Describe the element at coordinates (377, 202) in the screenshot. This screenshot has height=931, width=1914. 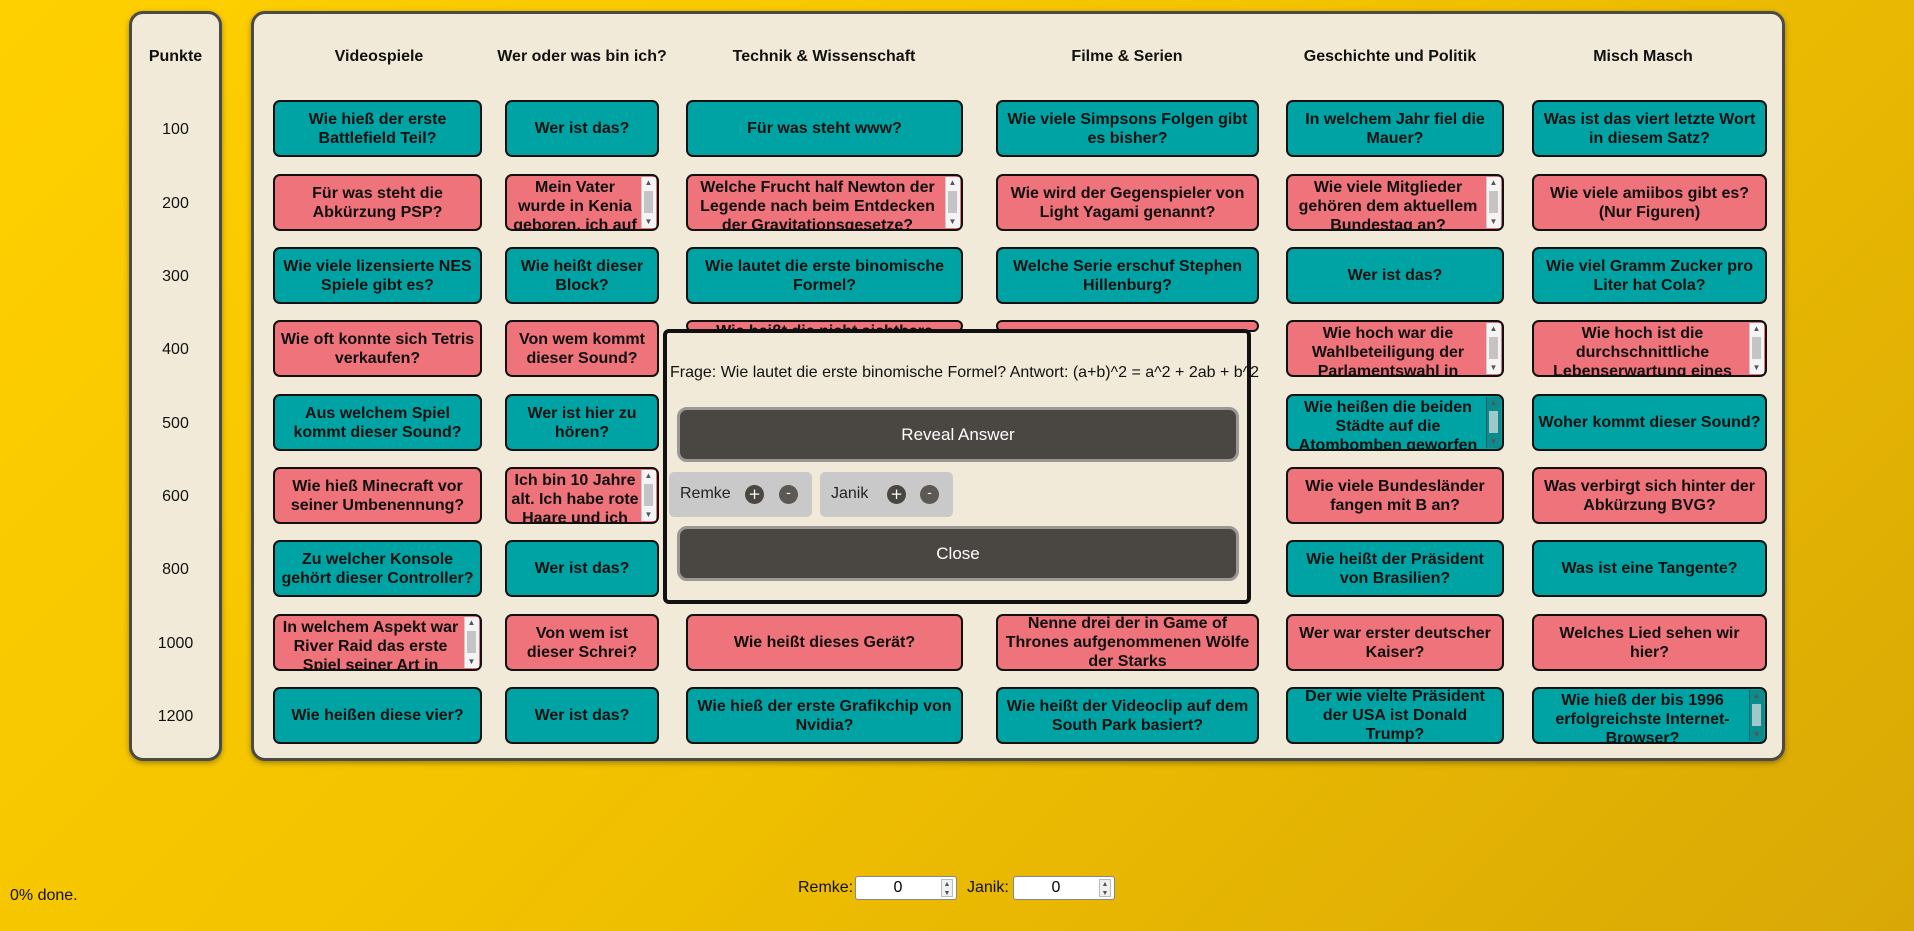
I see `question-card: Für was steht die Abkürzung PSP?` at that location.